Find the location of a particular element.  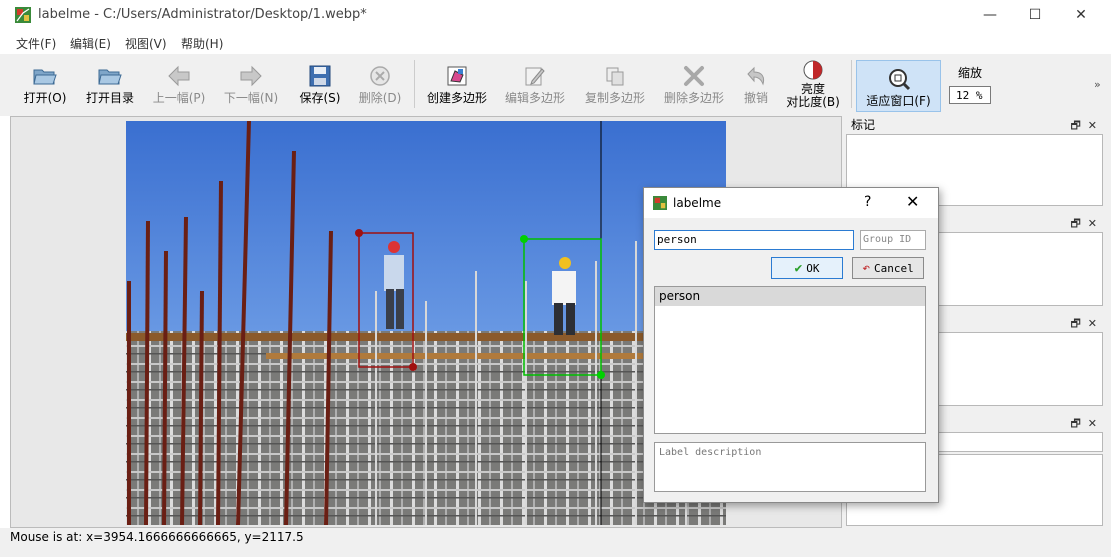

create-polygon-label: 创建多边形 is located at coordinates (456, 98).